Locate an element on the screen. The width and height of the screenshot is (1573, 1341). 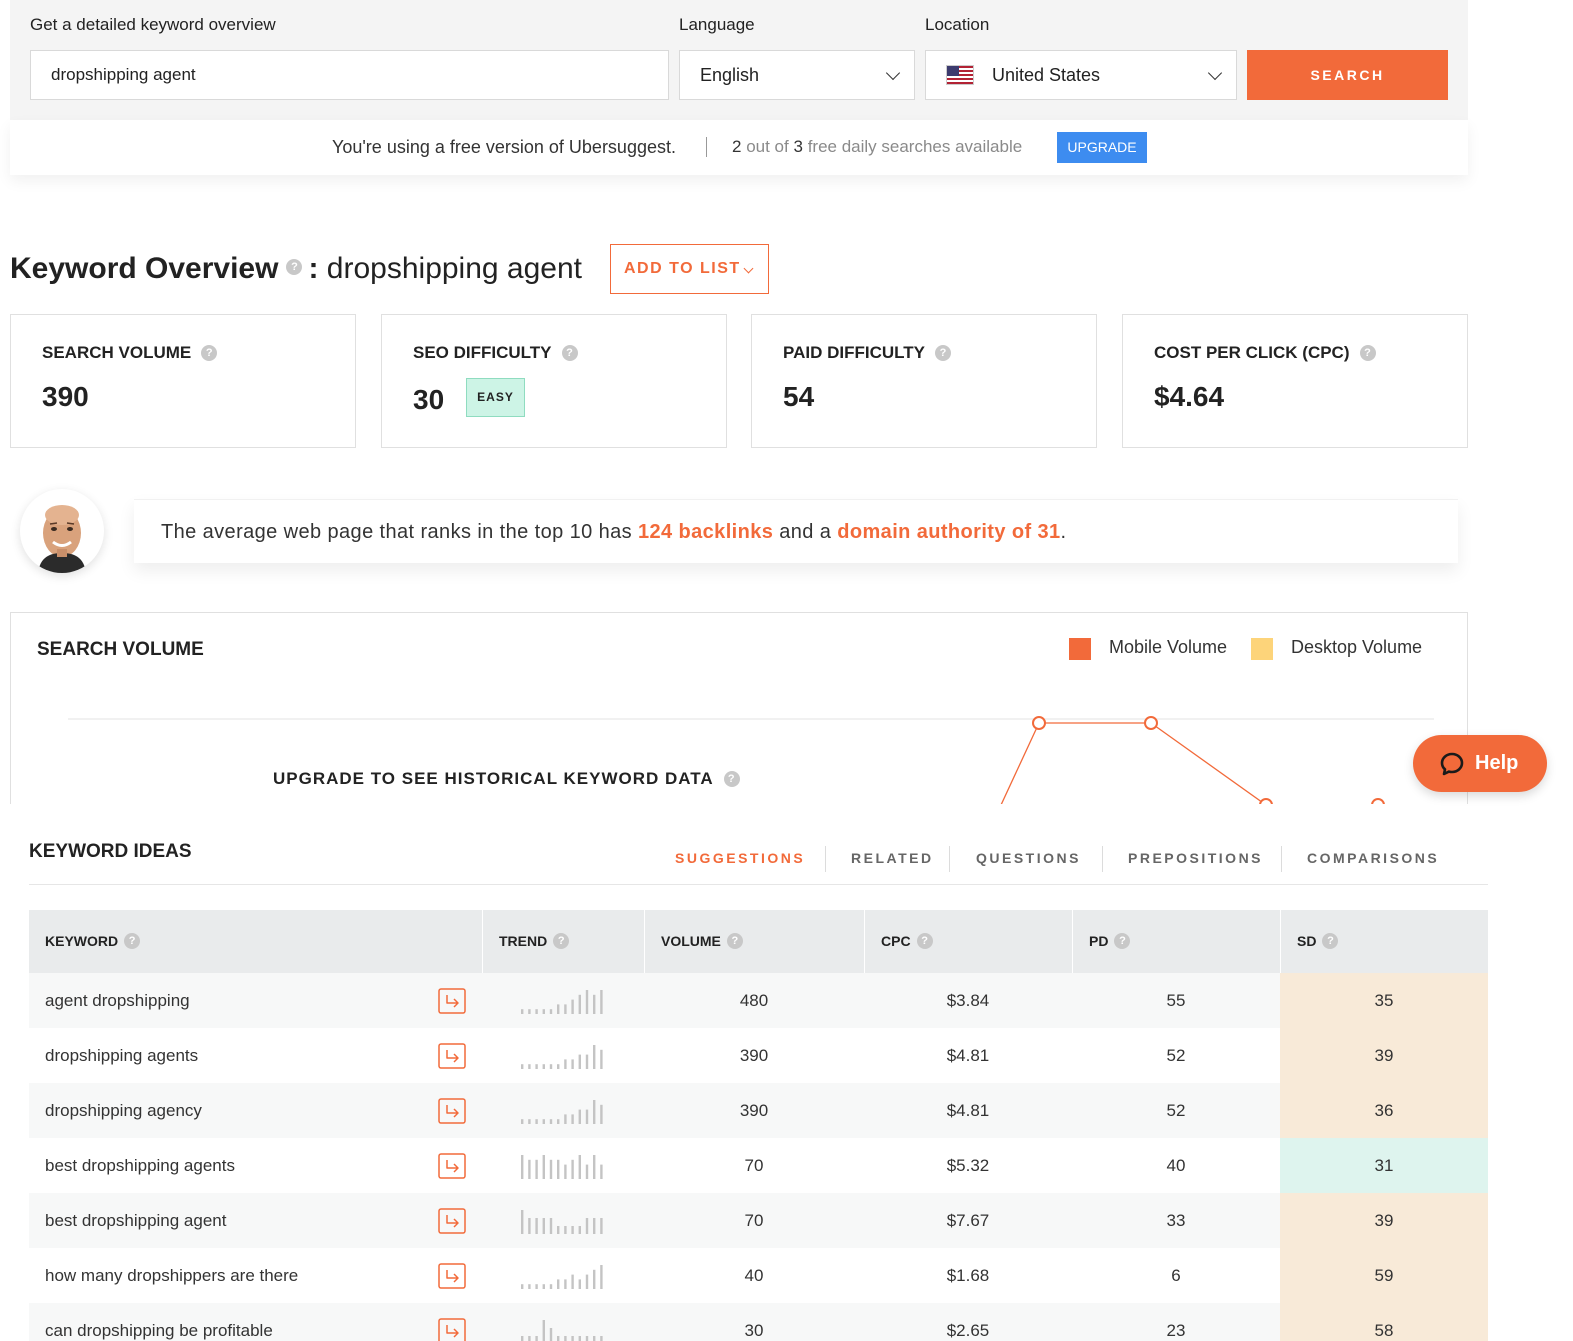
location-select: United States is located at coordinates (1081, 75).